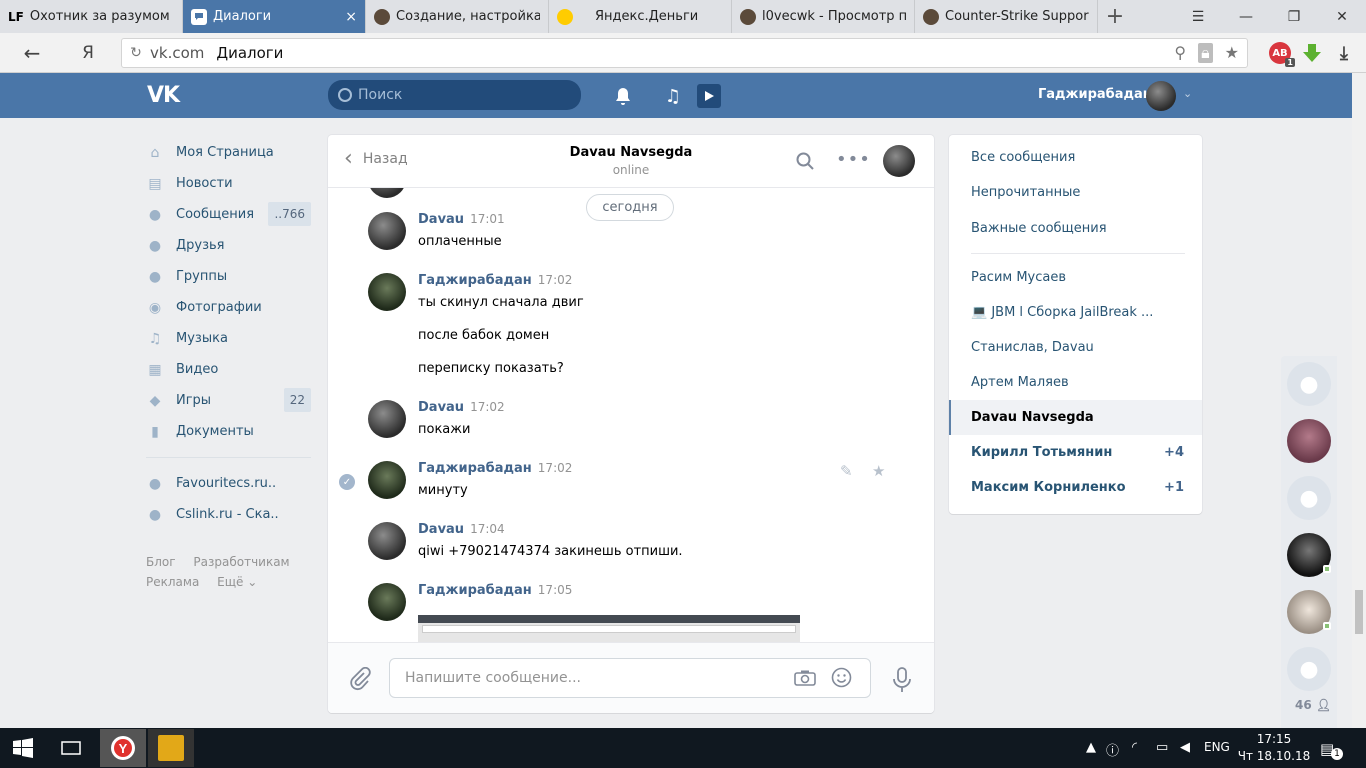 The image size is (1366, 768). Describe the element at coordinates (1162, 747) in the screenshot. I see `battery-icon: ▭` at that location.